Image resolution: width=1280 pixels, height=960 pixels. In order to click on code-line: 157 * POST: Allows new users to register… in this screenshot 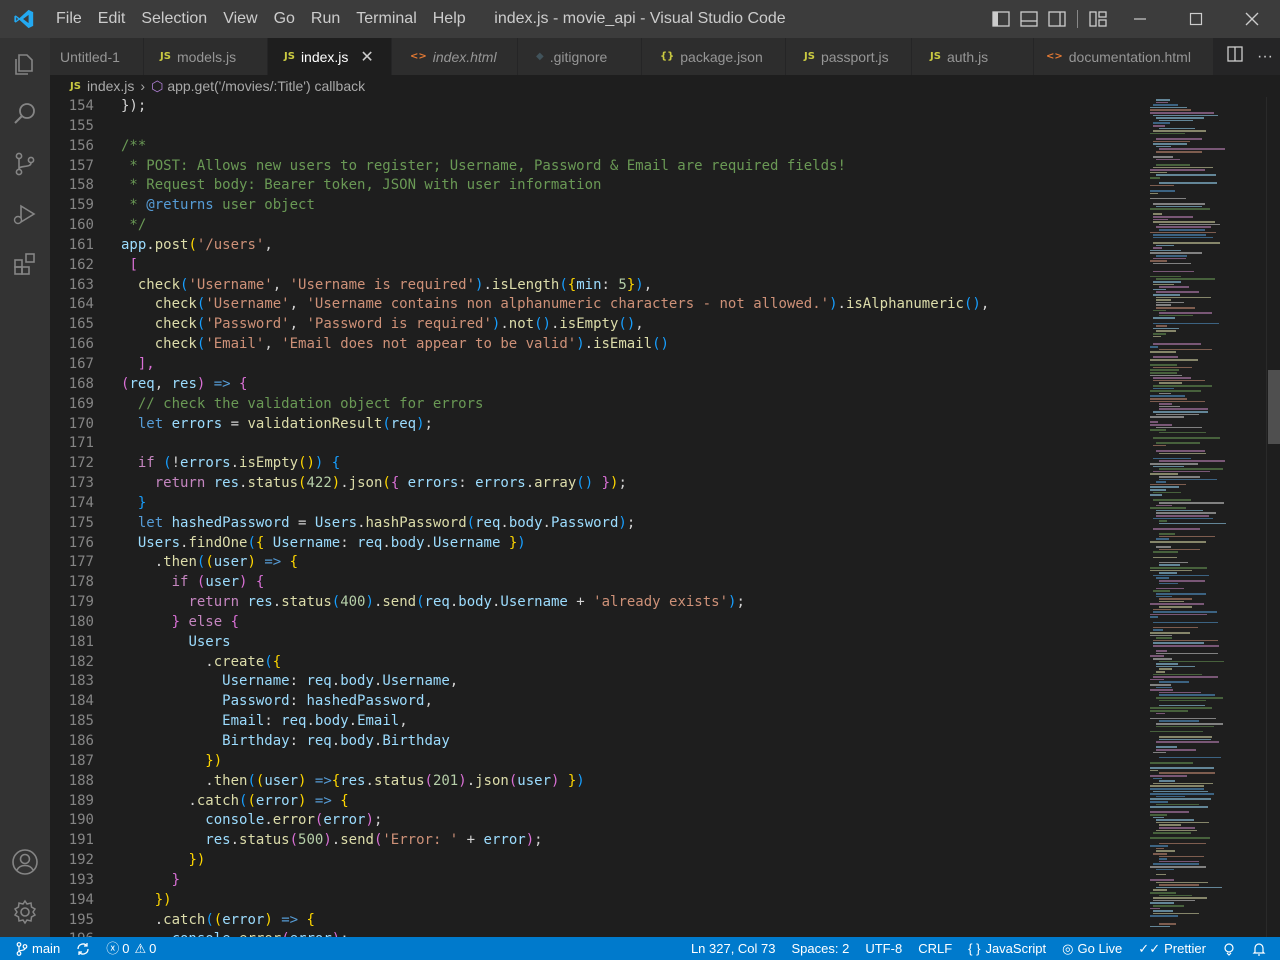, I will do `click(598, 167)`.